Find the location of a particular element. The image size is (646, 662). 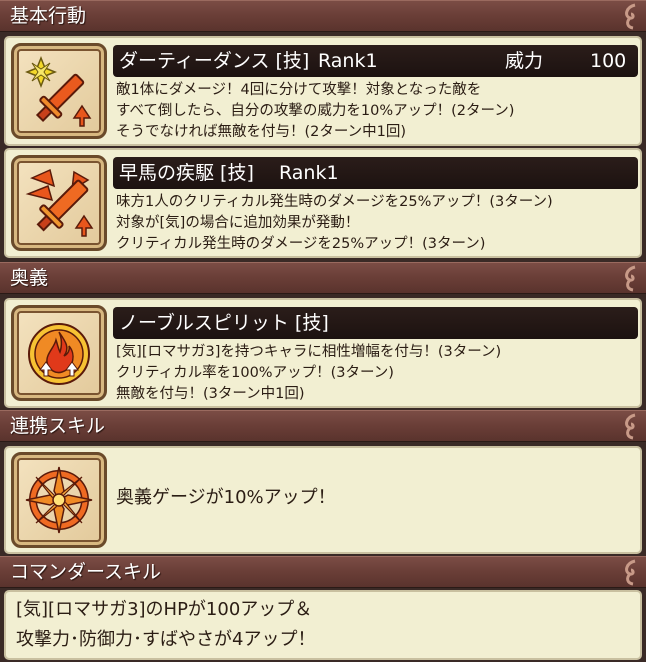

power-label: 威力 is located at coordinates (524, 61).